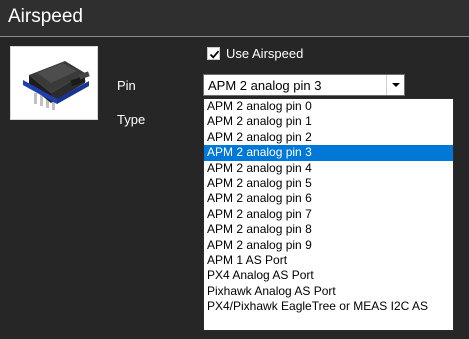 Image resolution: width=469 pixels, height=339 pixels. I want to click on section-header: Airspeed, so click(234, 18).